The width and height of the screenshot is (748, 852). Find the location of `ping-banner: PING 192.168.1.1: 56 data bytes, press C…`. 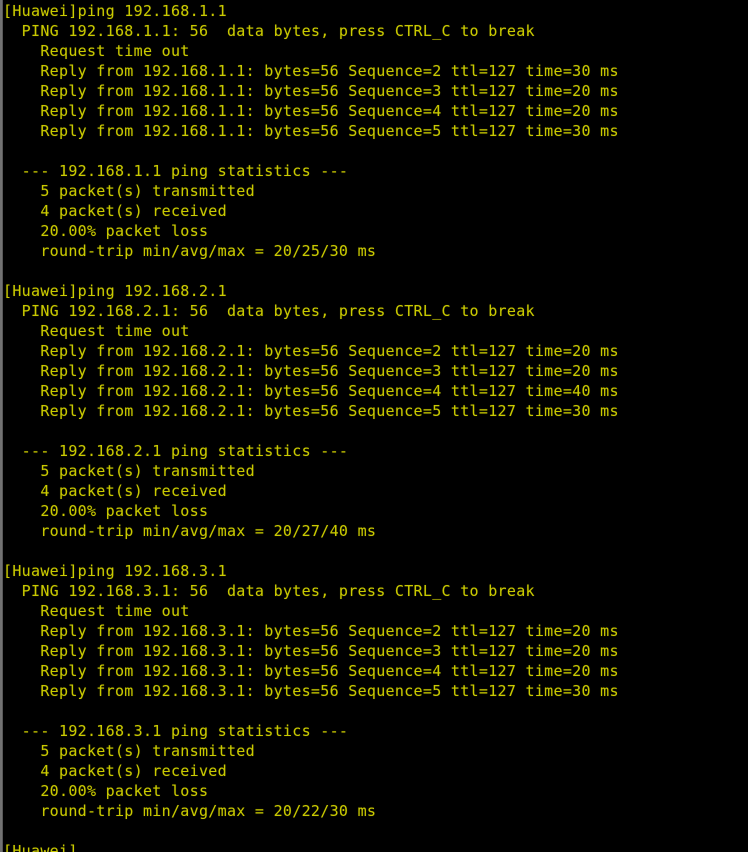

ping-banner: PING 192.168.1.1: 56 data bytes, press C… is located at coordinates (269, 31).